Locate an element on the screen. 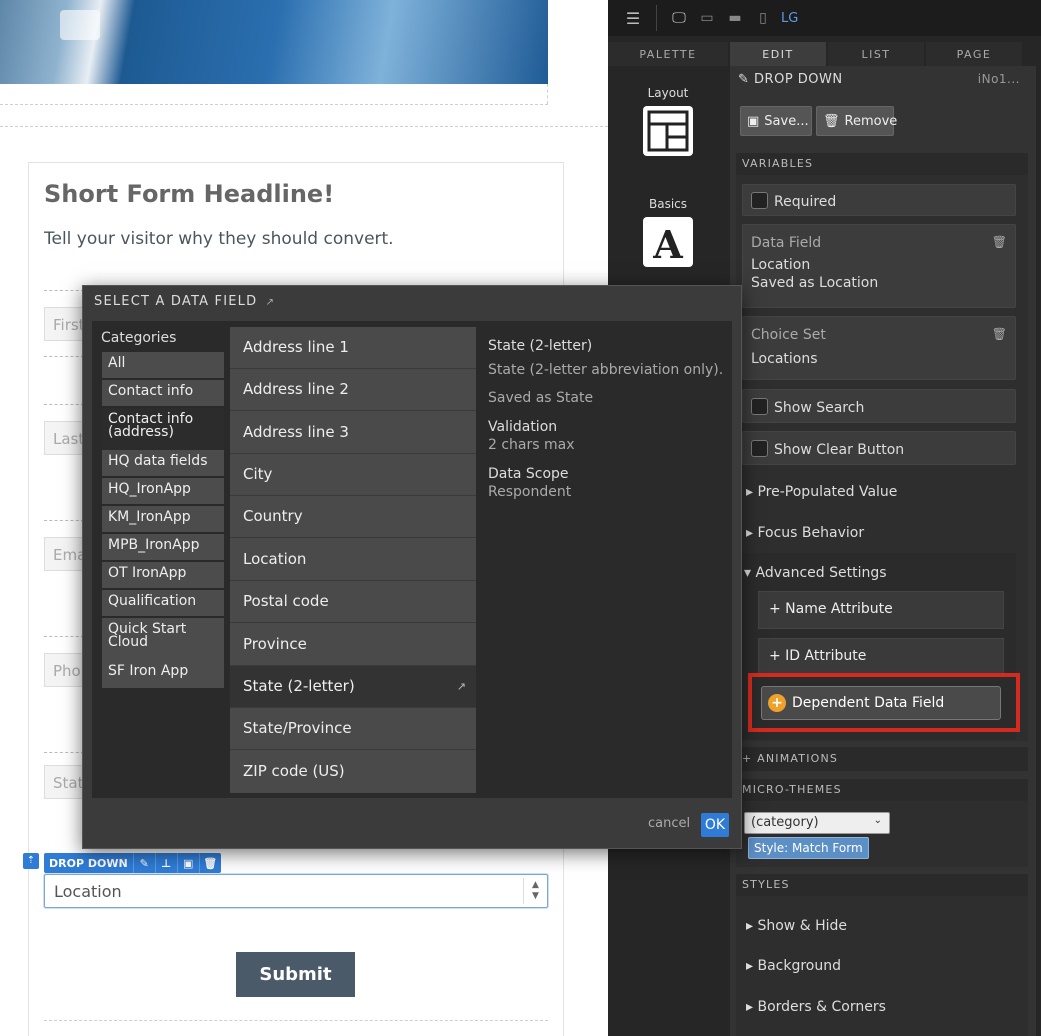  category-item: All is located at coordinates (163, 365).